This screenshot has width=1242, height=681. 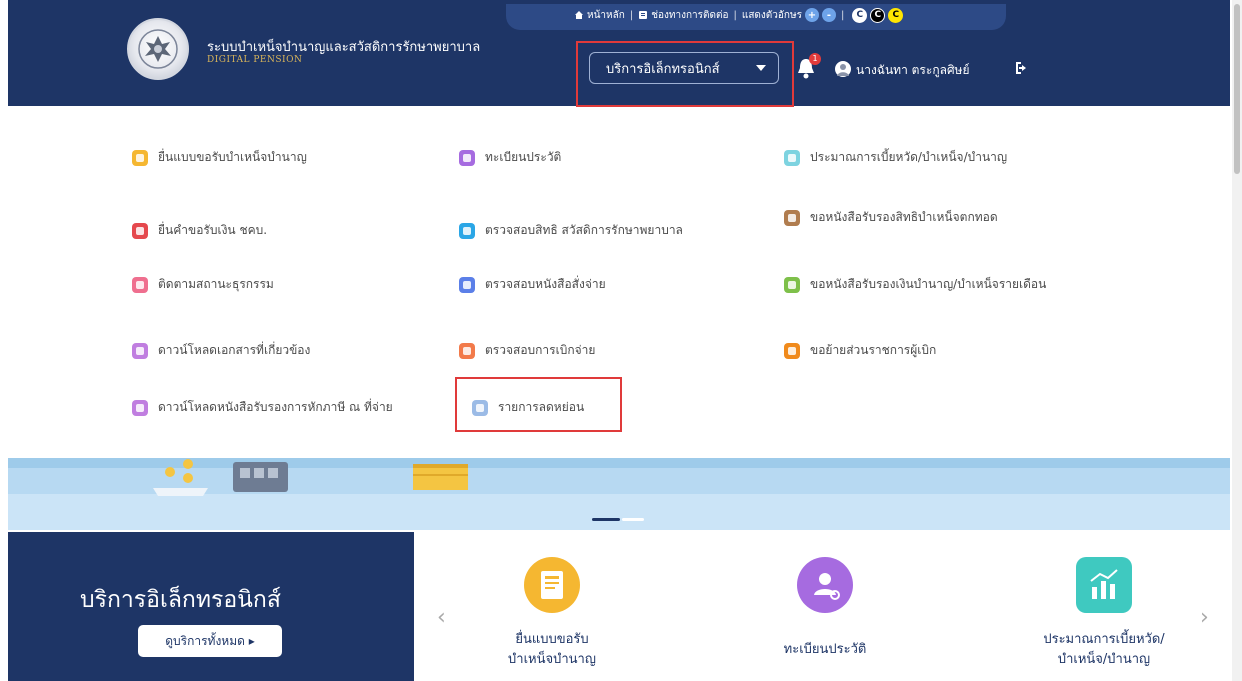 I want to click on menu-item-label: ยื่นแบบขอรับบำเหน็จบำนาญ, so click(x=232, y=157).